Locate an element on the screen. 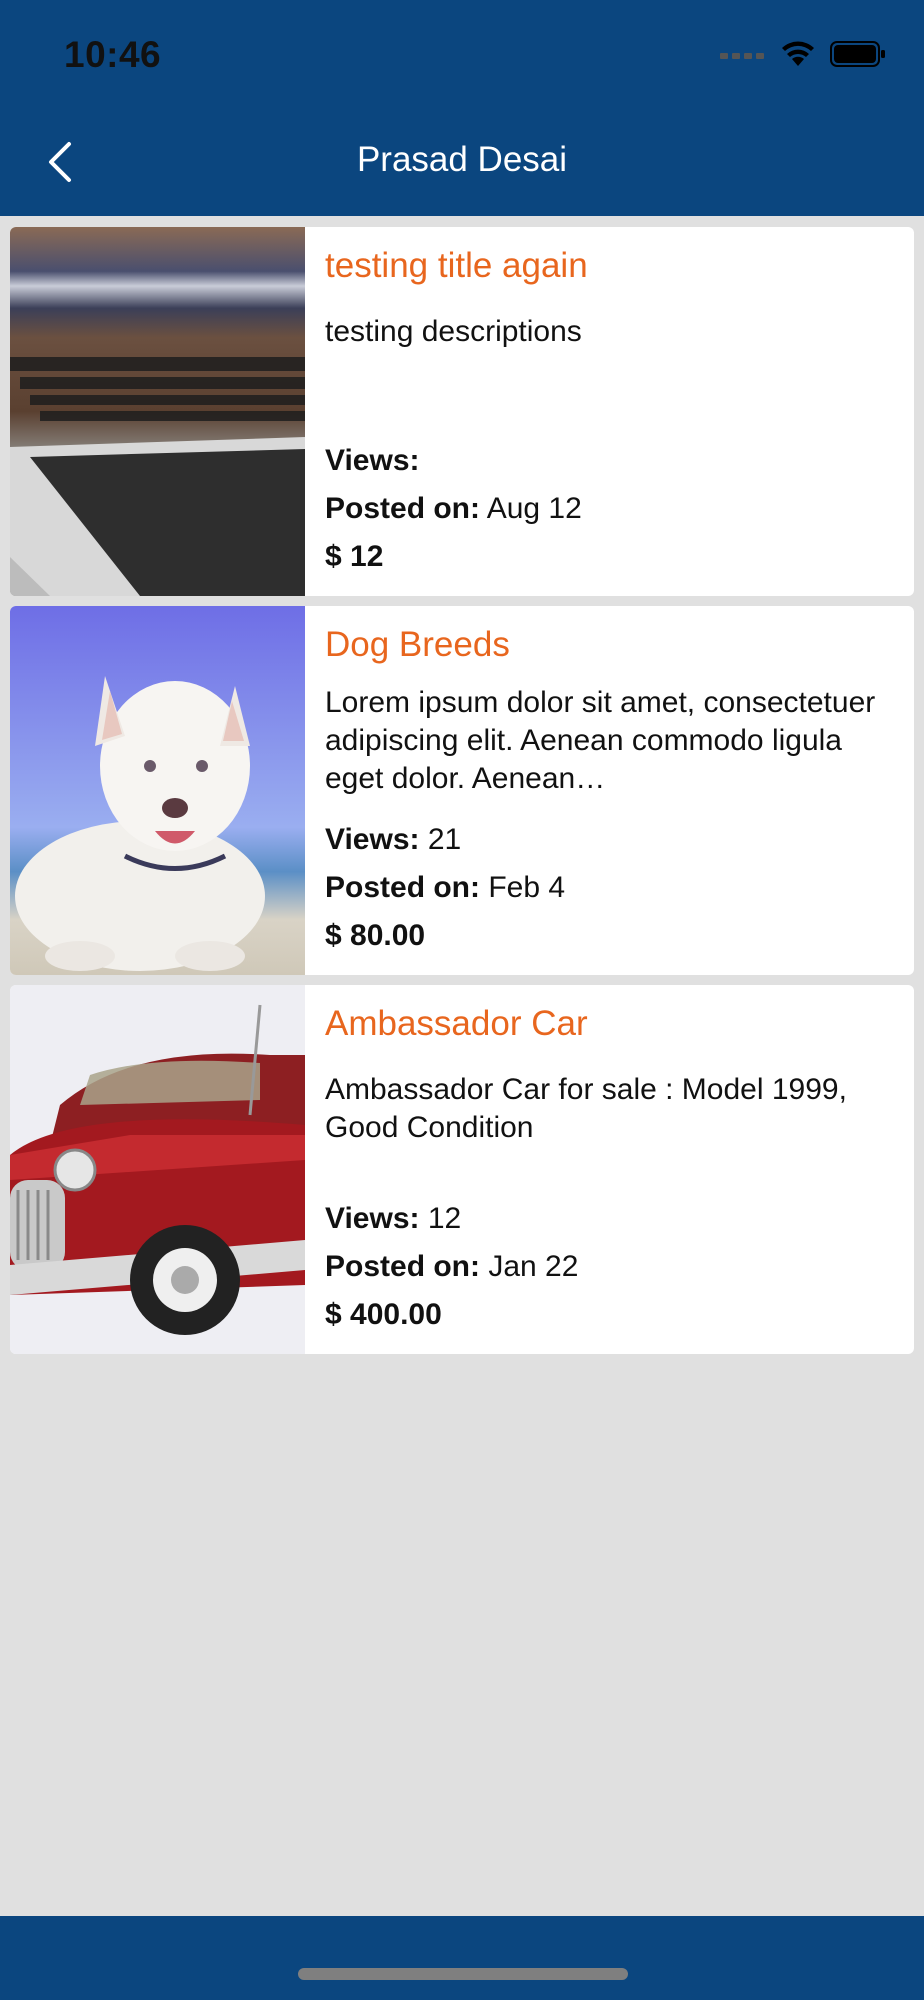 The width and height of the screenshot is (924, 2000). views-value: 21 is located at coordinates (444, 839).